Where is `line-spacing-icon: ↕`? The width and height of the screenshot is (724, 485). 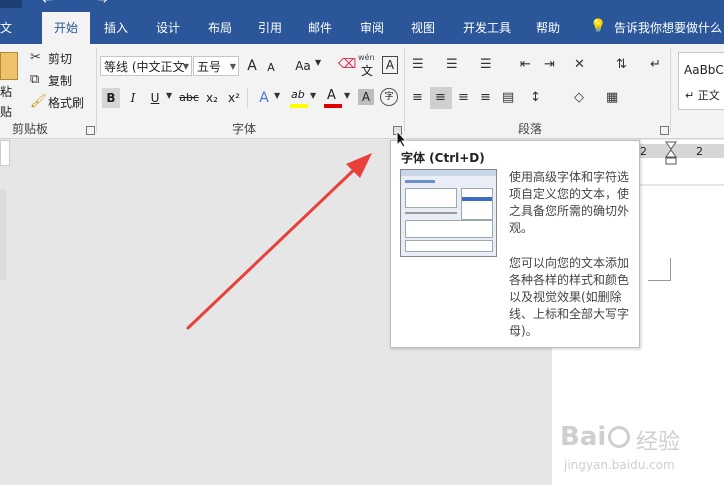 line-spacing-icon: ↕ is located at coordinates (535, 97).